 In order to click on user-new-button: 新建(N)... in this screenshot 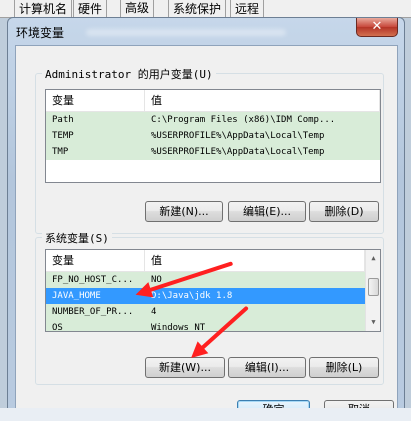, I will do `click(184, 211)`.